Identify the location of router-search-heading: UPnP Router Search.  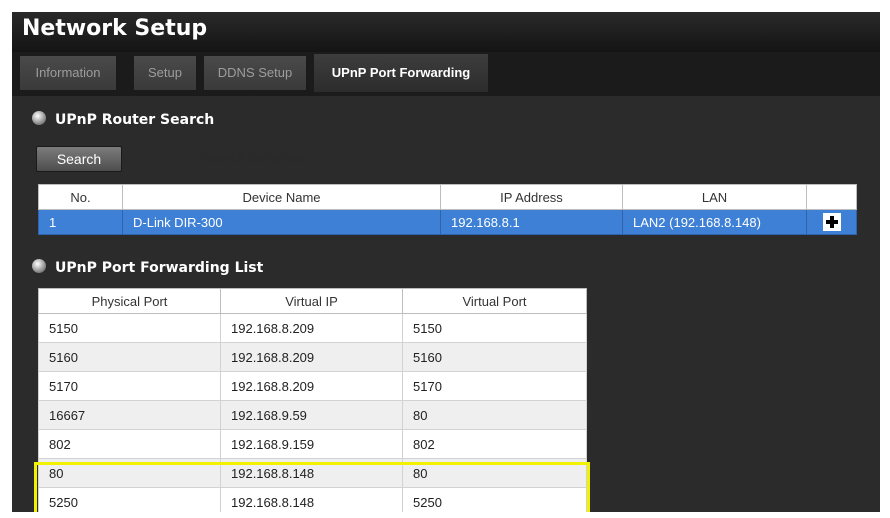
(123, 120).